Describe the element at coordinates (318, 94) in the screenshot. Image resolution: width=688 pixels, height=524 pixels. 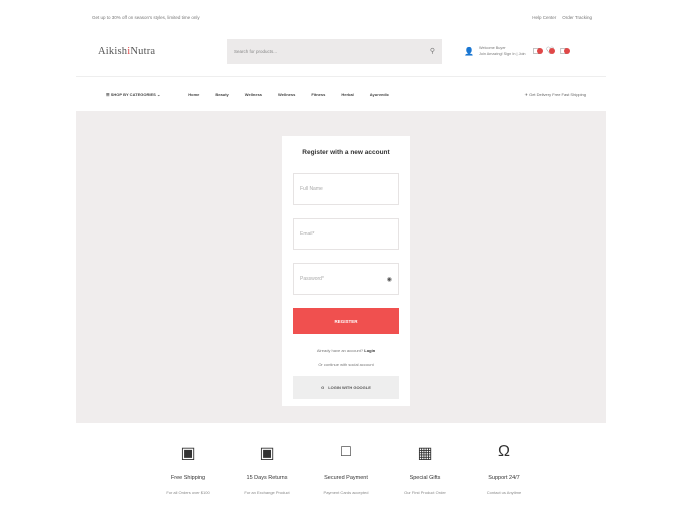
I see `nav-item-fitness: Fitness` at that location.